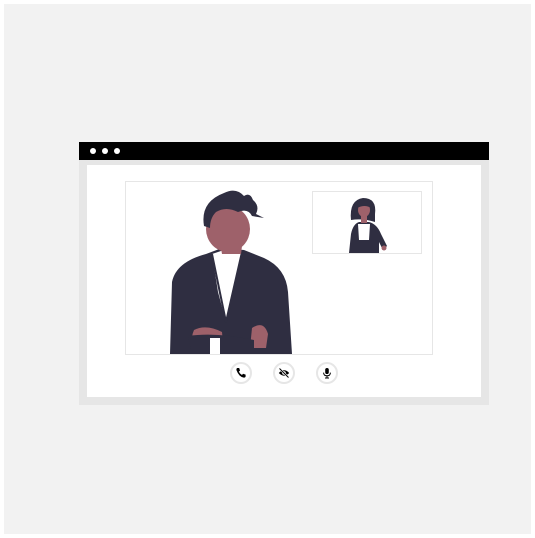 The width and height of the screenshot is (535, 538). I want to click on eye-slash-icon, so click(284, 373).